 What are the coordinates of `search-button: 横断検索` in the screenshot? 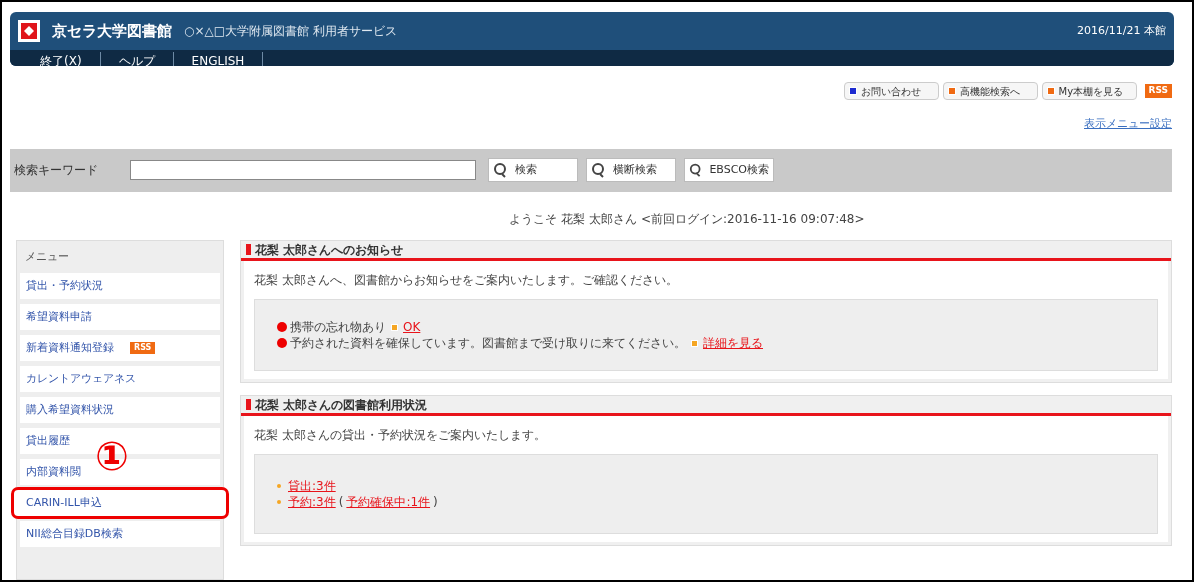 It's located at (631, 170).